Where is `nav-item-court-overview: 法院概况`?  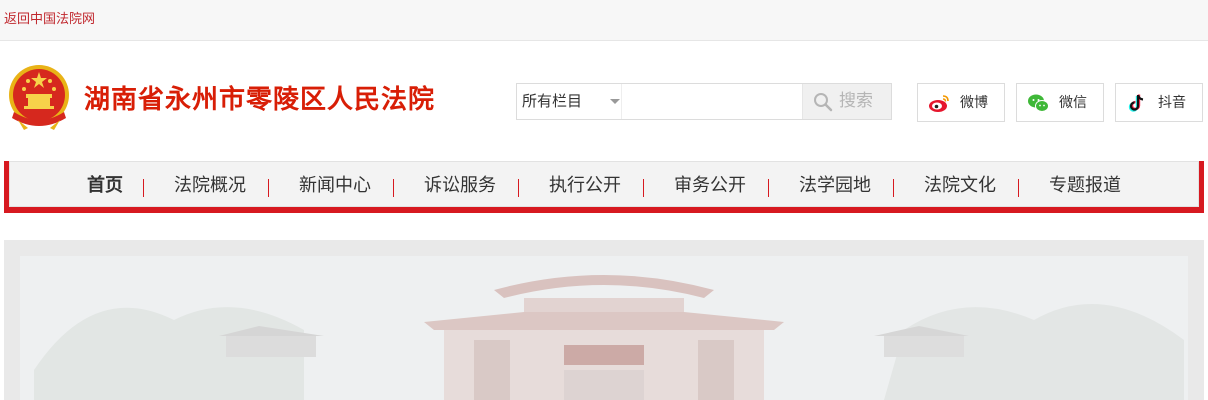
nav-item-court-overview: 法院概况 is located at coordinates (210, 184).